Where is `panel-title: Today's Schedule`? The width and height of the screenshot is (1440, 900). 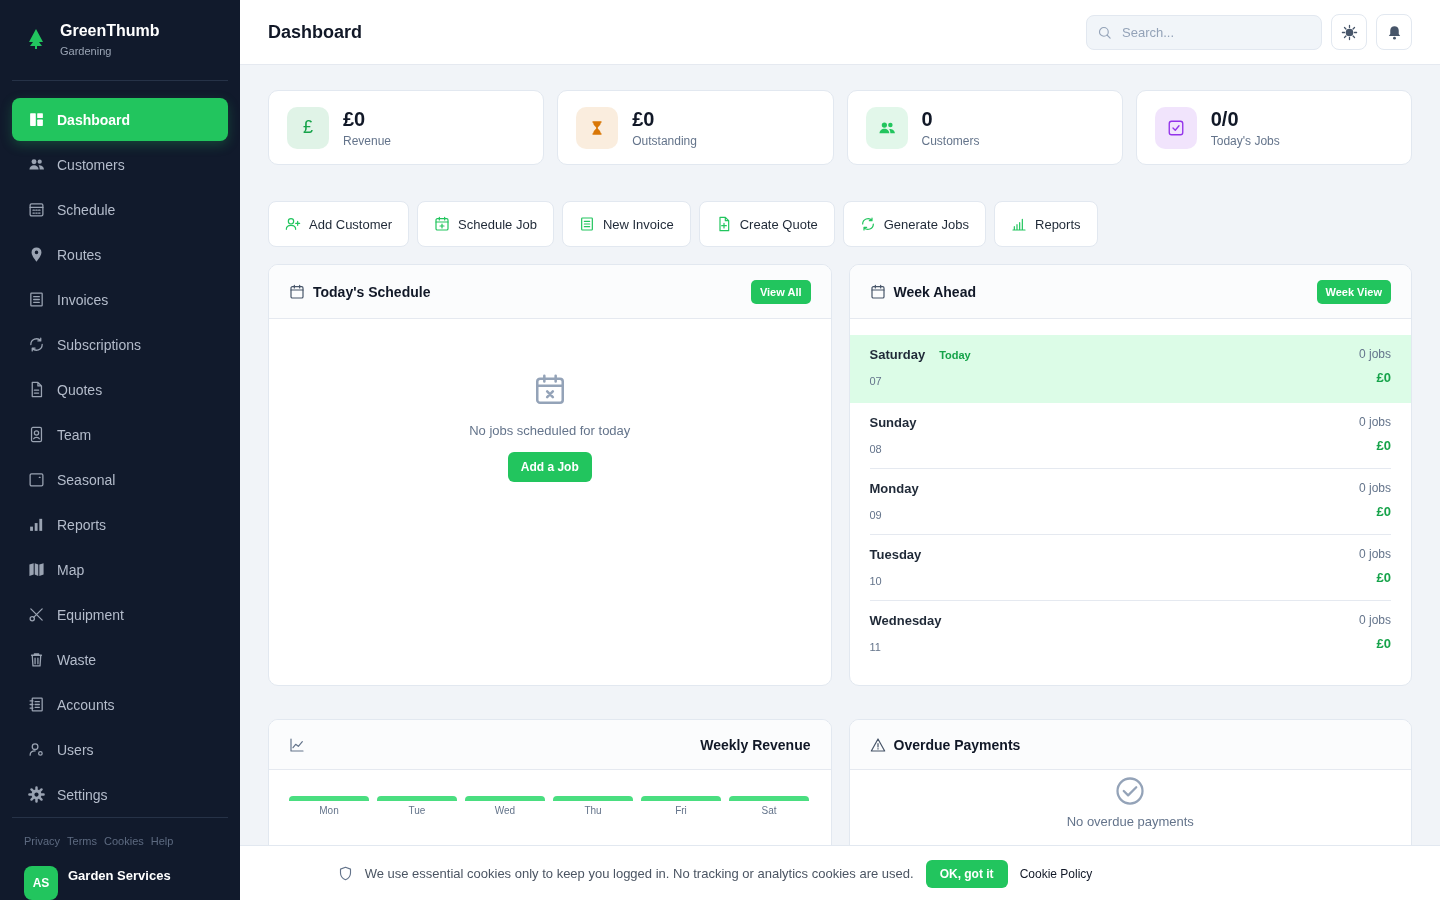 panel-title: Today's Schedule is located at coordinates (372, 291).